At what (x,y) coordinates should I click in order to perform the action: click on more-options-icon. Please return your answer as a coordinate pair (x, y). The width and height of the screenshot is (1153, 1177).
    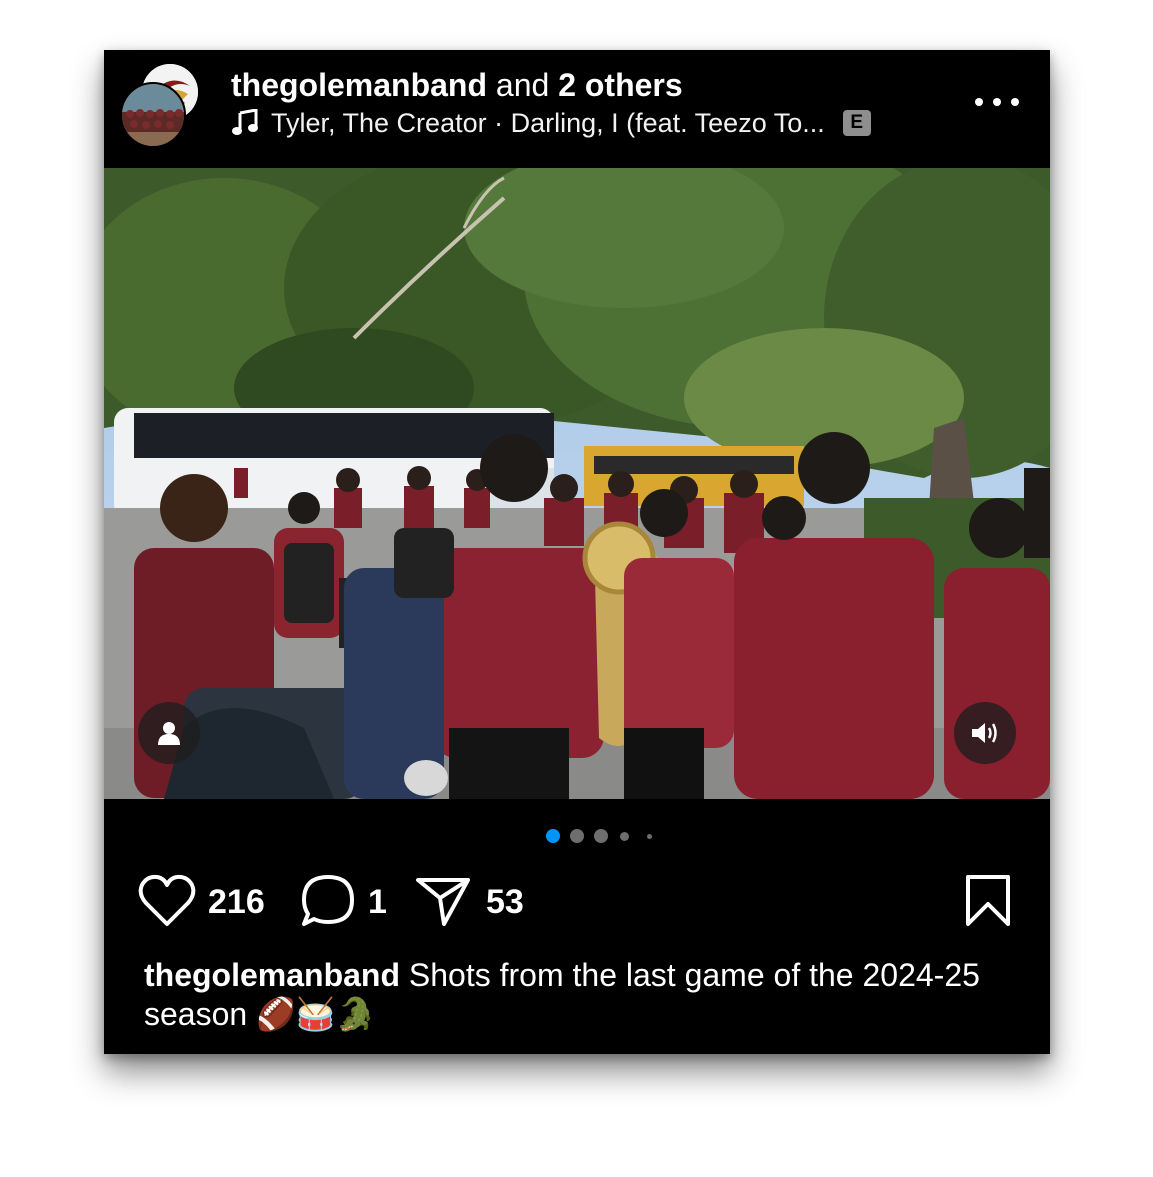
    Looking at the image, I should click on (997, 102).